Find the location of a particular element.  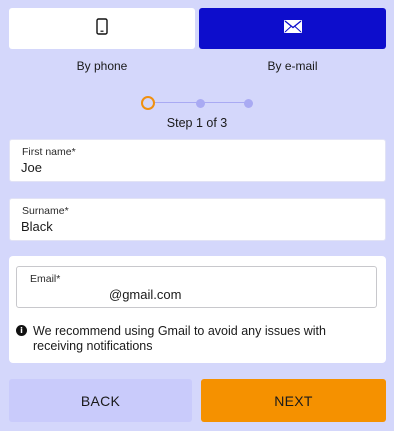

step-3-dot is located at coordinates (248, 103).